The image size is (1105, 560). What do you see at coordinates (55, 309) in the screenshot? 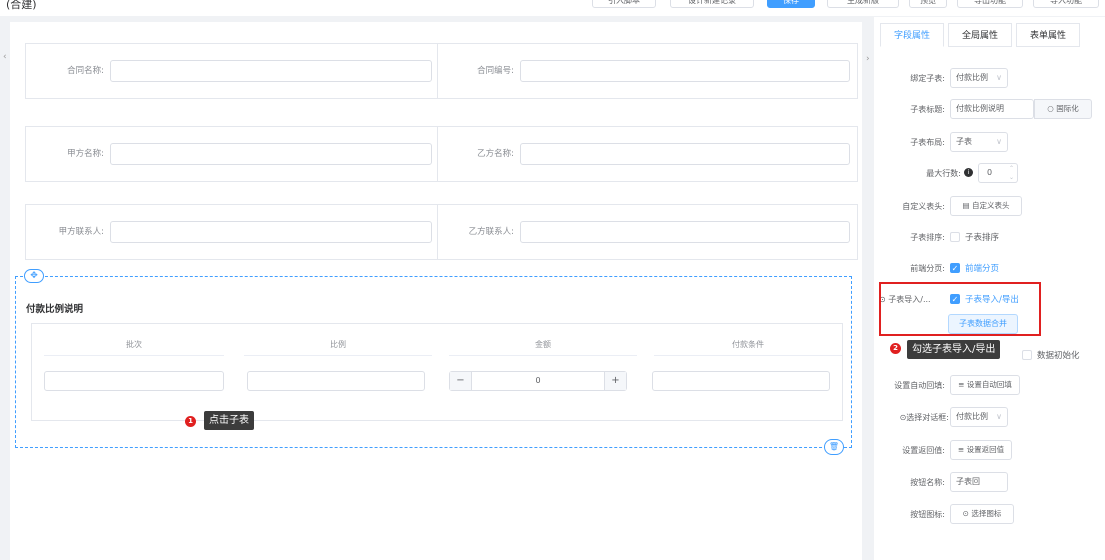
I see `subtable-title: 付款比例说明` at bounding box center [55, 309].